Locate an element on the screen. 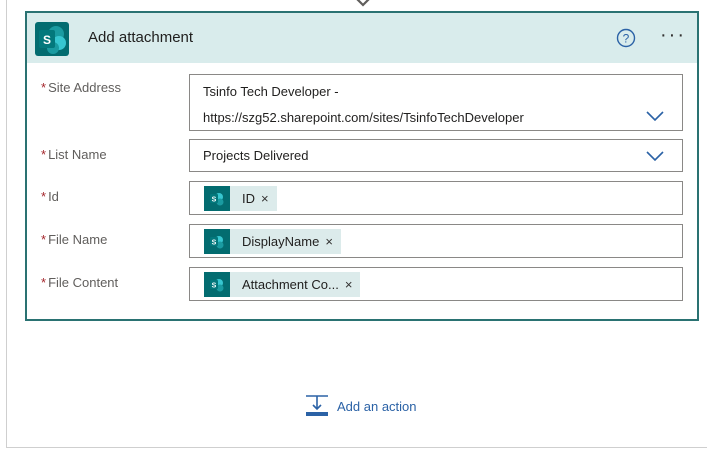 The width and height of the screenshot is (707, 450). list-name-label: * List Name is located at coordinates (74, 154).